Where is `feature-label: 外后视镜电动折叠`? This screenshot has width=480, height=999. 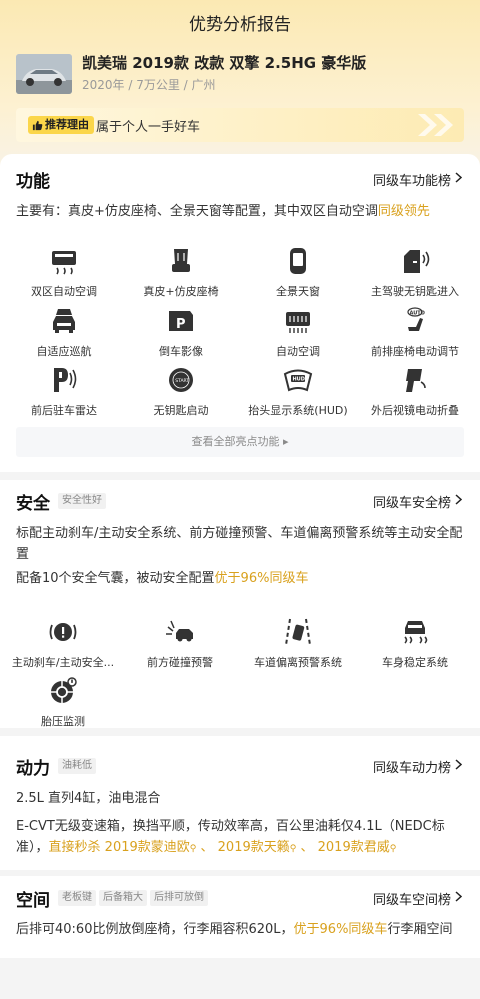 feature-label: 外后视镜电动折叠 is located at coordinates (415, 410).